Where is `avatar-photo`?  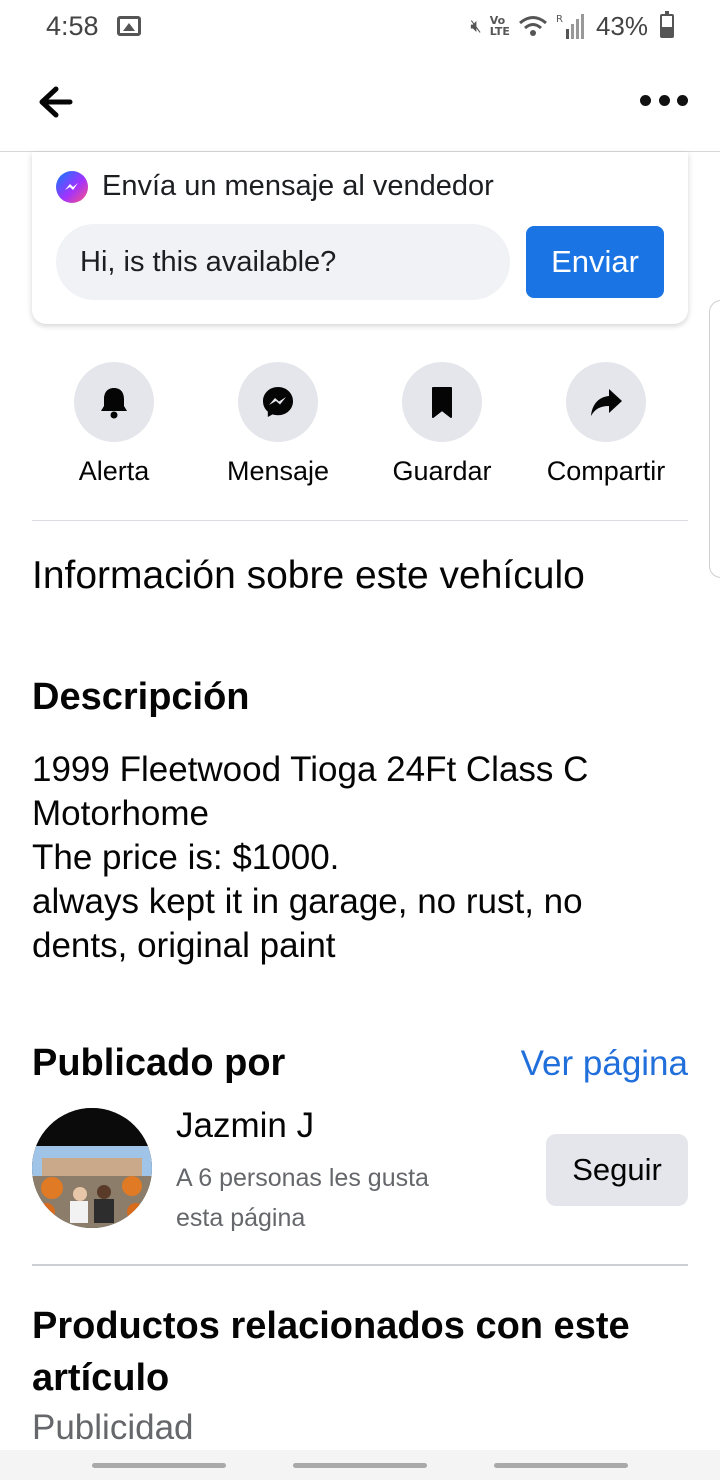 avatar-photo is located at coordinates (92, 1168).